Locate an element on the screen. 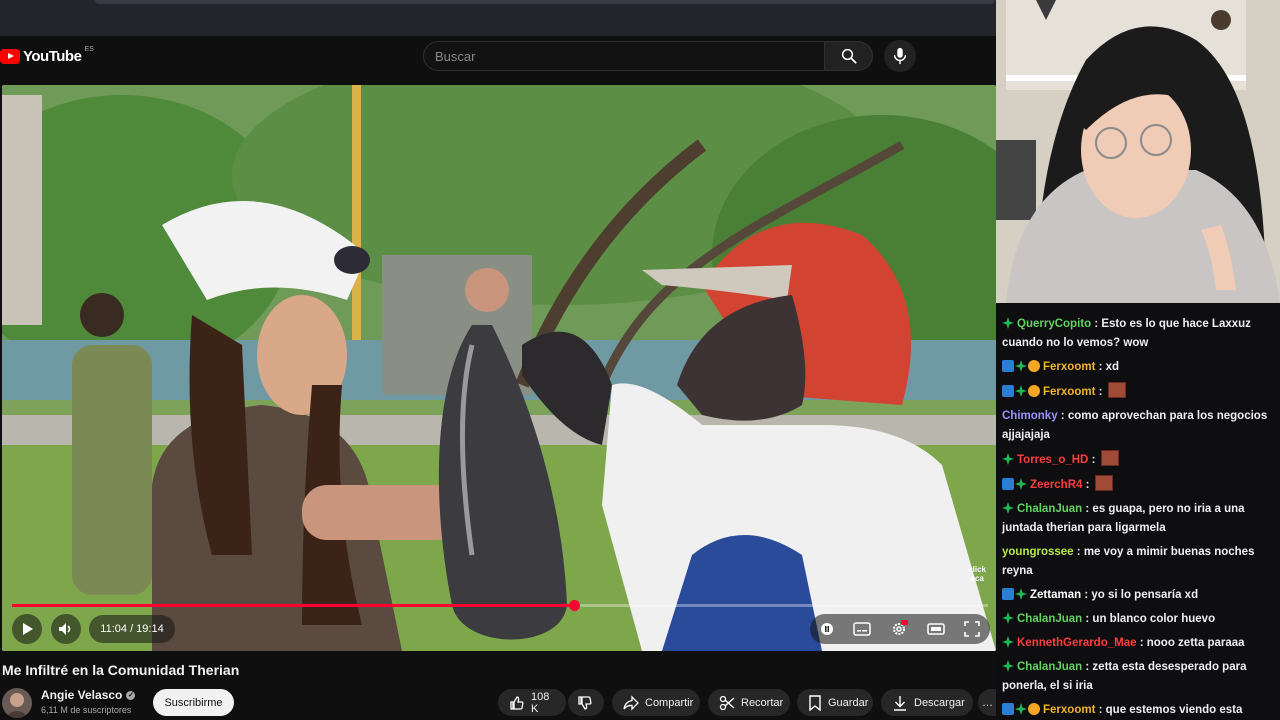  clip-label: Recortar is located at coordinates (762, 702).